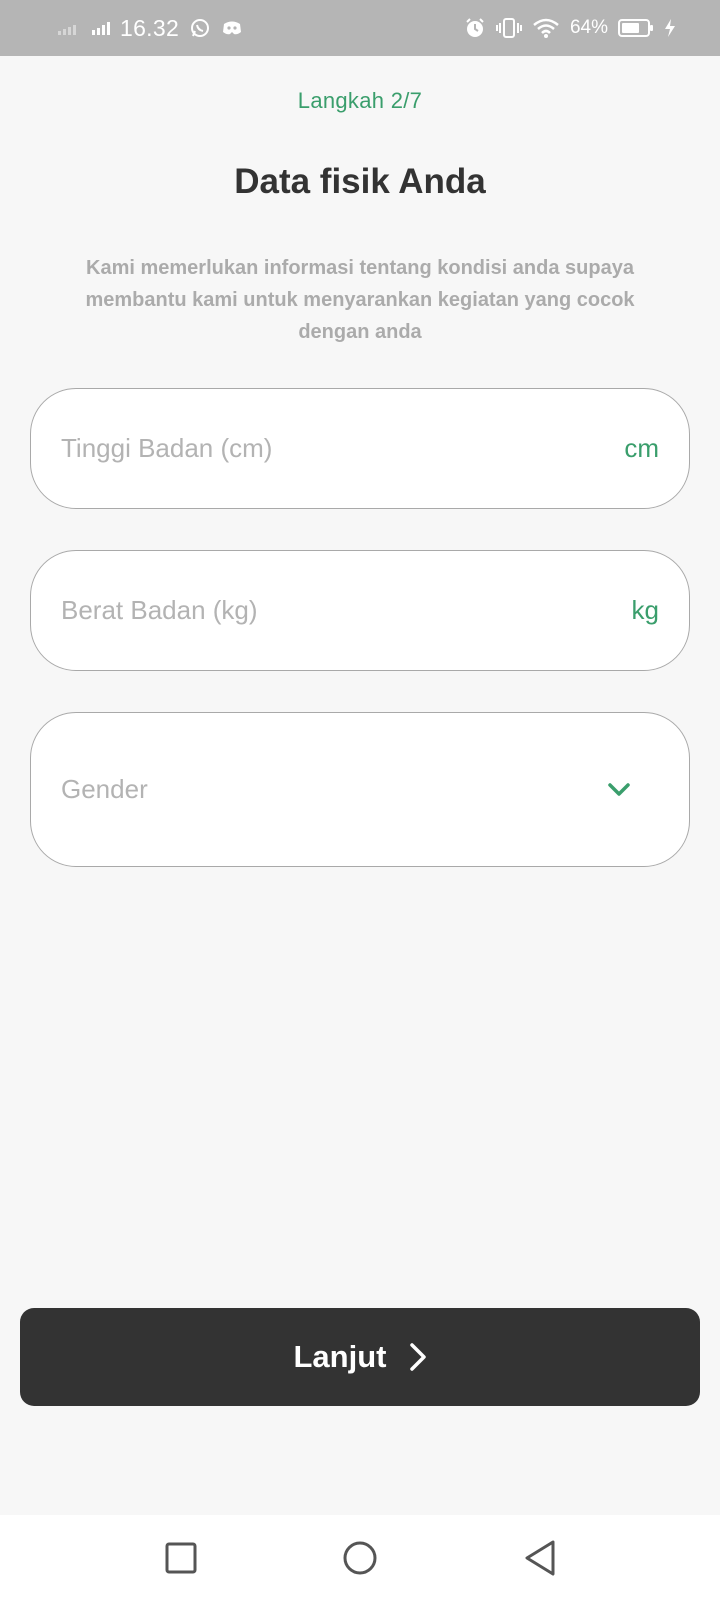 The height and width of the screenshot is (1600, 720). Describe the element at coordinates (619, 789) in the screenshot. I see `chevron-down-icon` at that location.